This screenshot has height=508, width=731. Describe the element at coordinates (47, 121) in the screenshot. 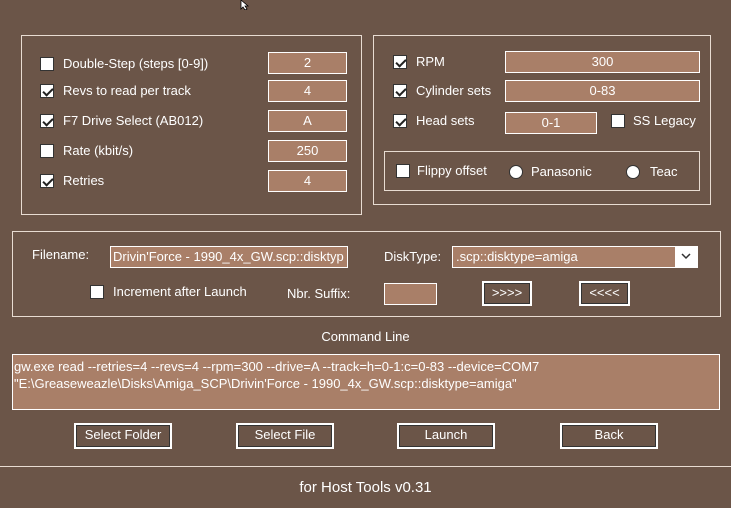

I see `drive-select-checkbox` at that location.